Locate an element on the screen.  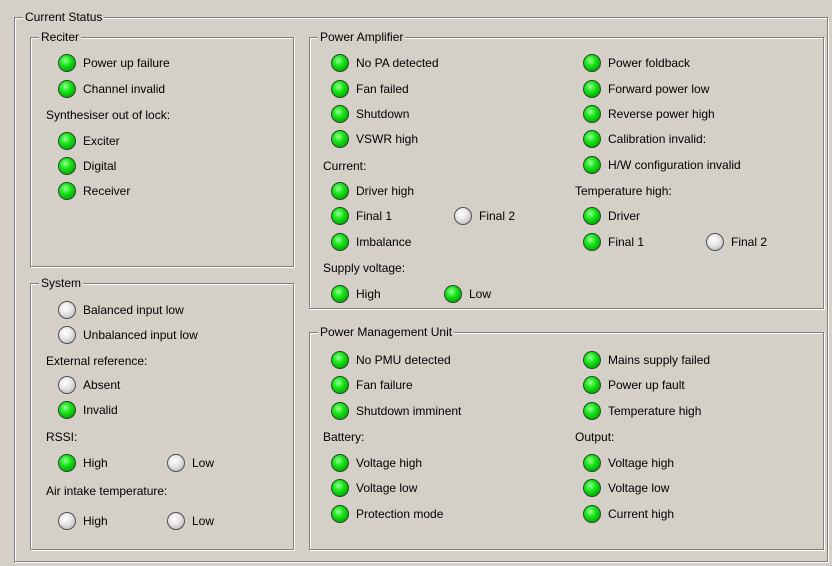
synthesiser-label: Synthesiser out of lock: is located at coordinates (108, 115).